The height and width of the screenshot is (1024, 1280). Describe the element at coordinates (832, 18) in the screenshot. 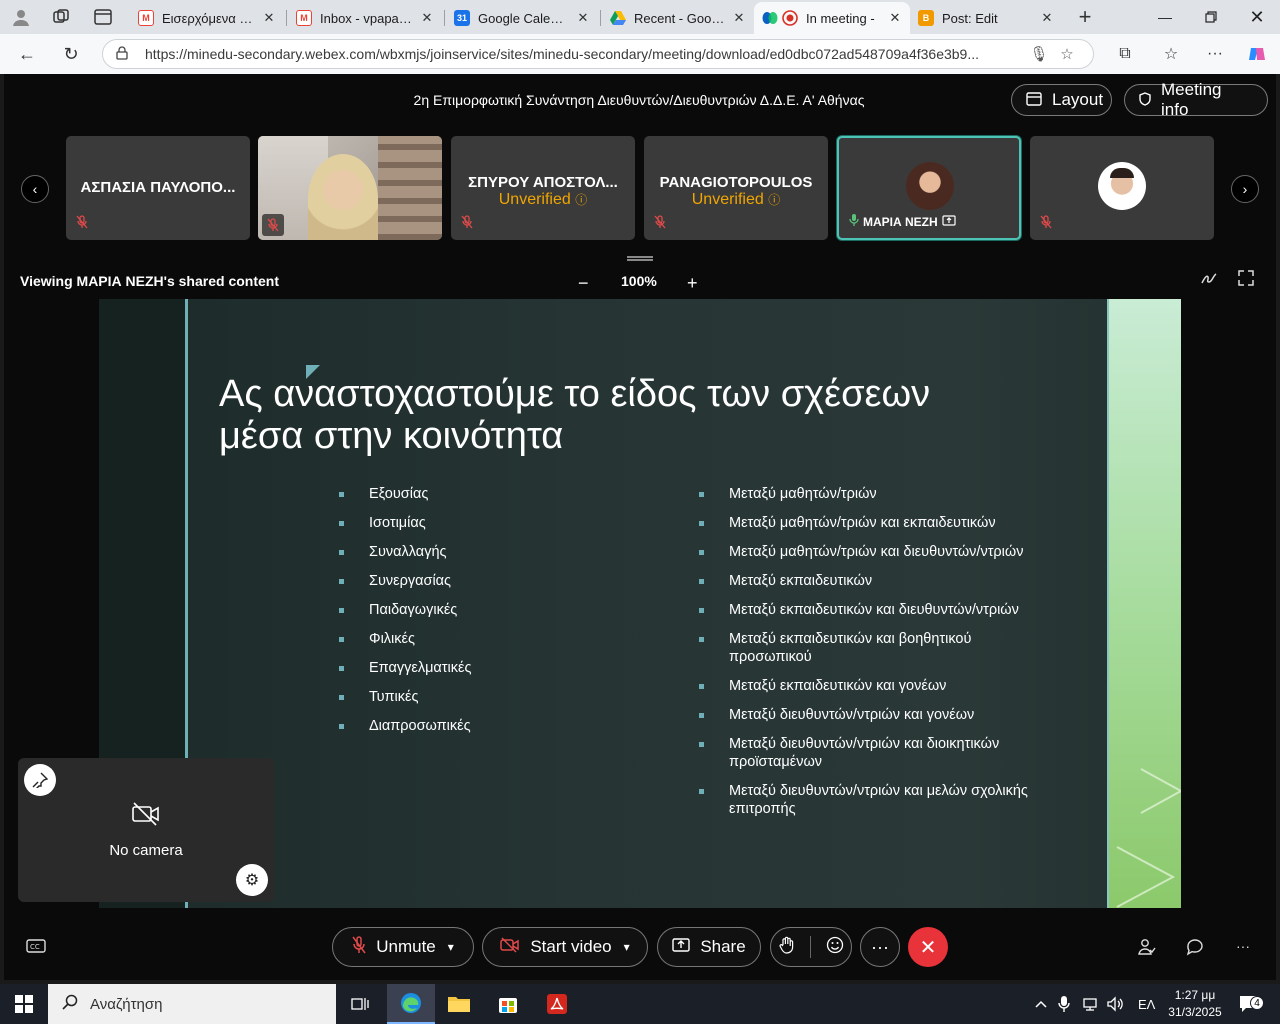

I see `tab-webex-meeting: In meeting - ✕` at that location.